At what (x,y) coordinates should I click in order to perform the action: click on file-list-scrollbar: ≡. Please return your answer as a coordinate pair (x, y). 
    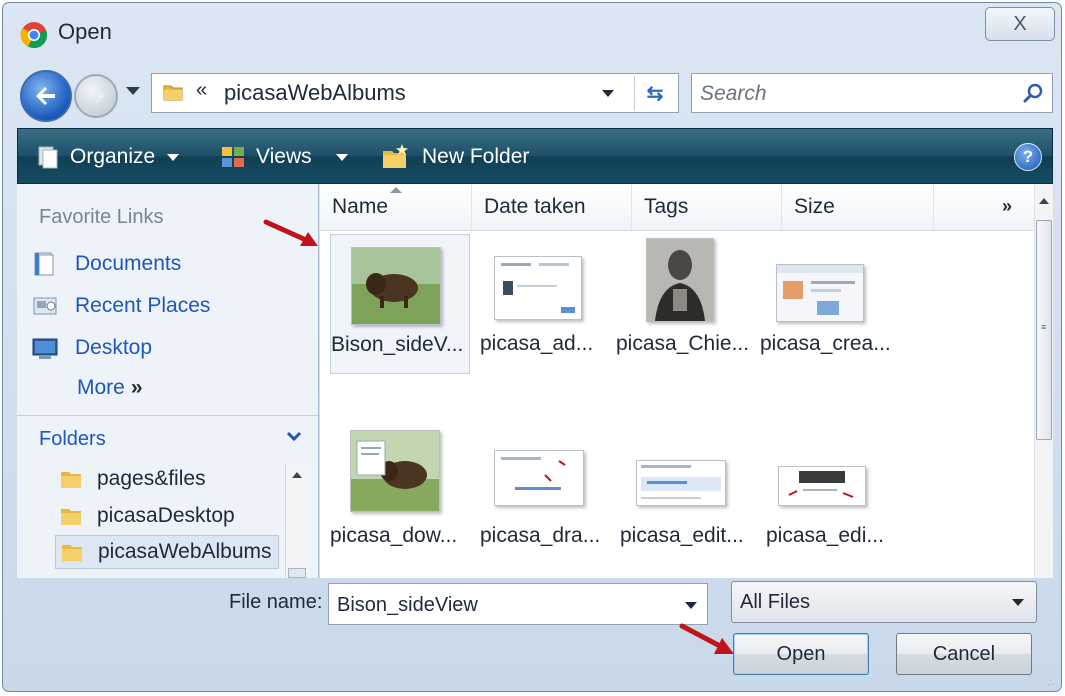
    Looking at the image, I should click on (1043, 381).